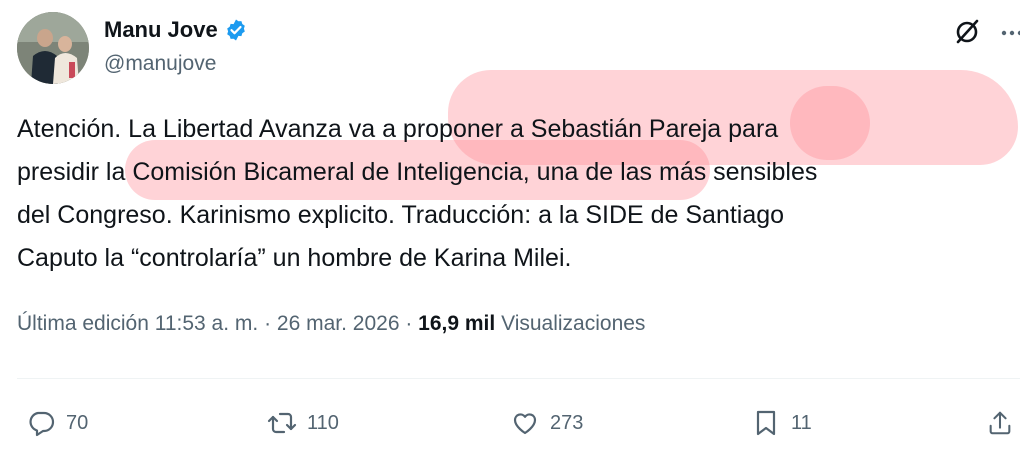 The width and height of the screenshot is (1020, 471). Describe the element at coordinates (137, 323) in the screenshot. I see `edited-timestamp: Última edición 11:53 a. m.` at that location.